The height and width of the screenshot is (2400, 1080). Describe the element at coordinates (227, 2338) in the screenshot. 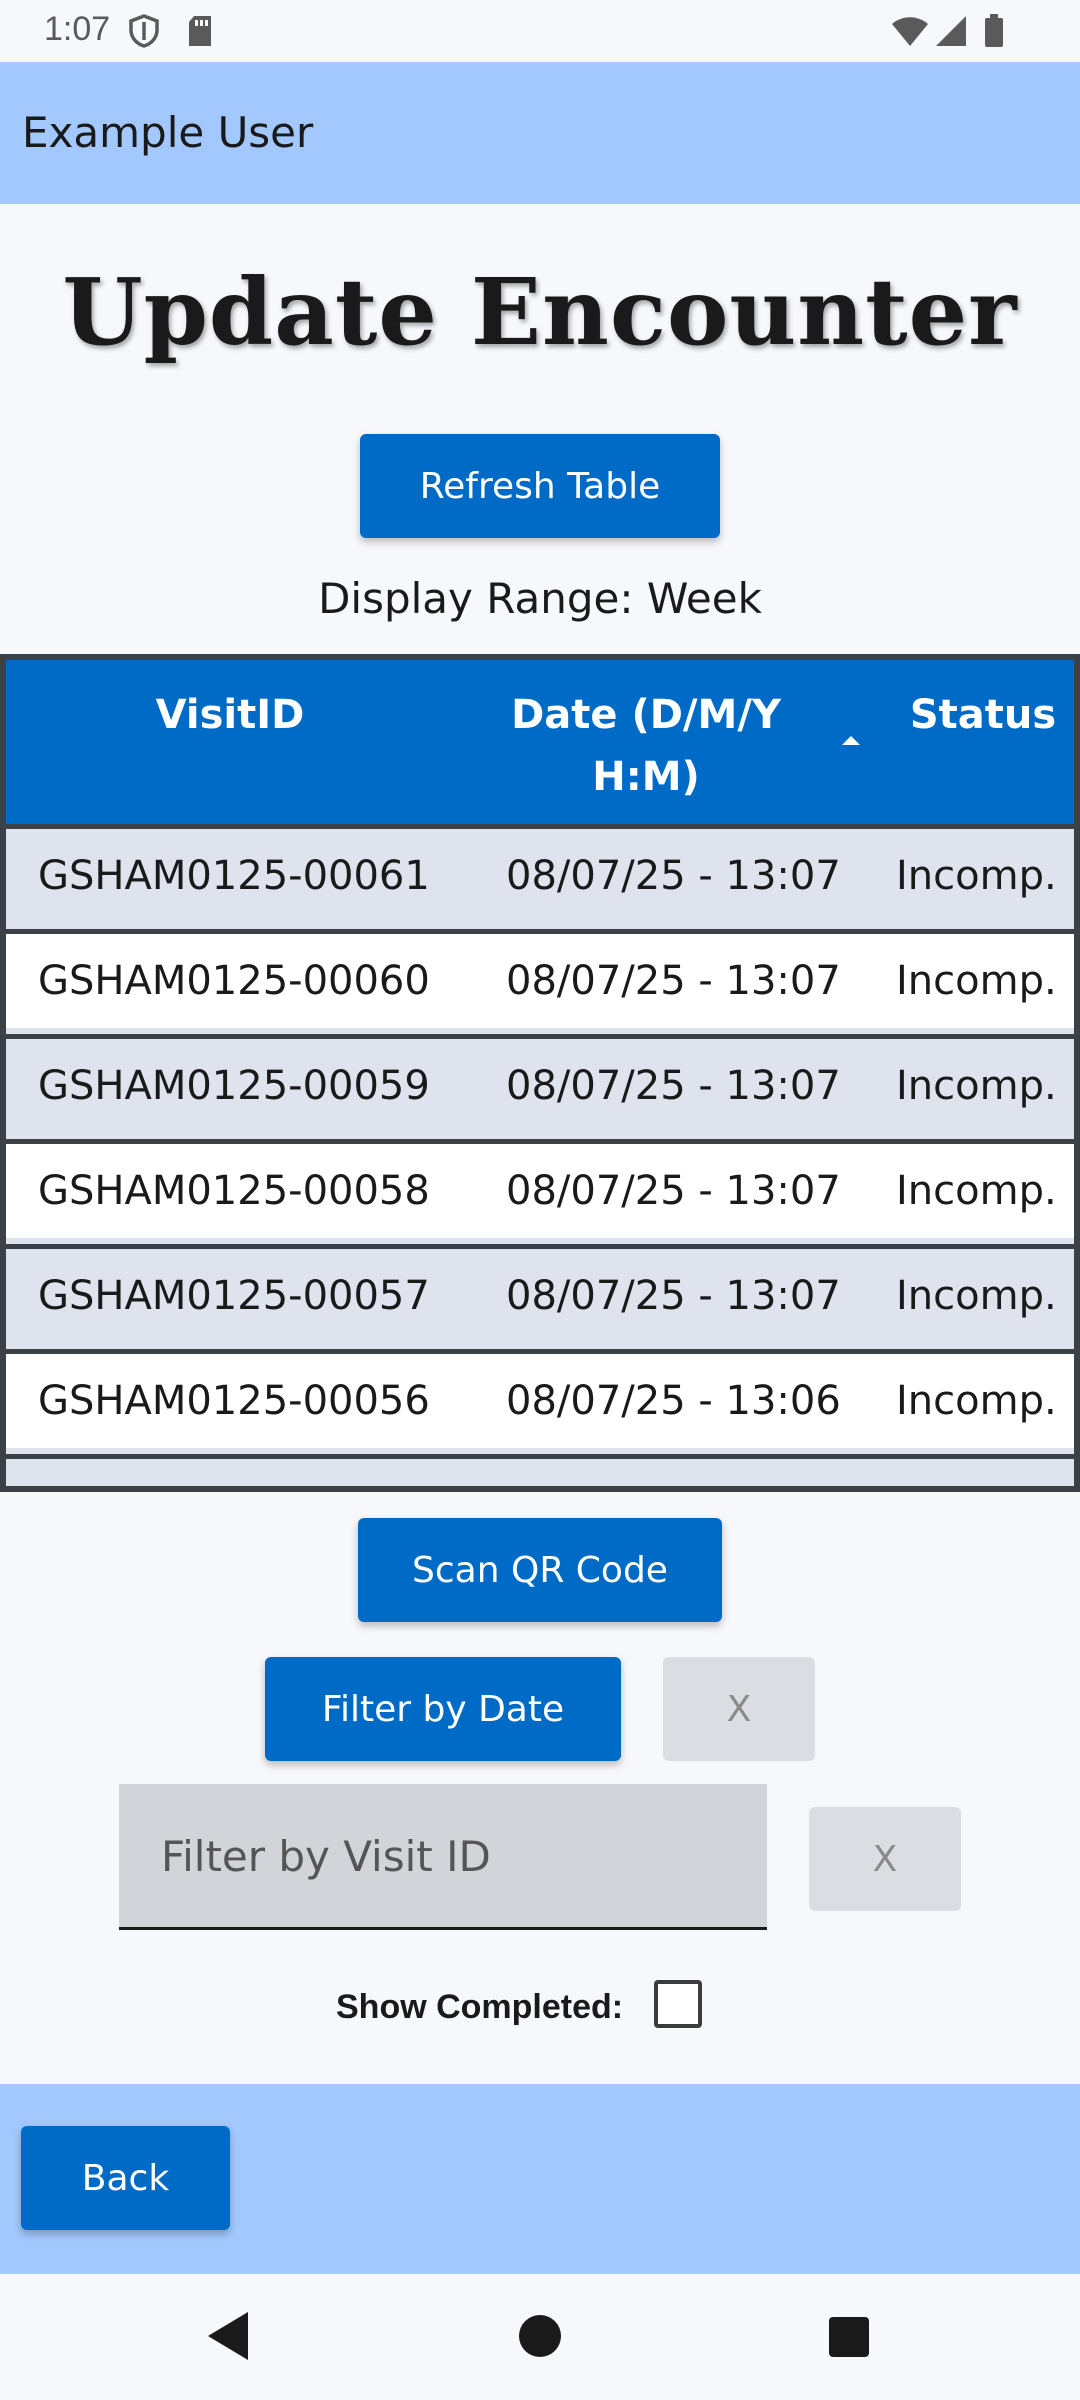

I see `back-nav-icon` at that location.